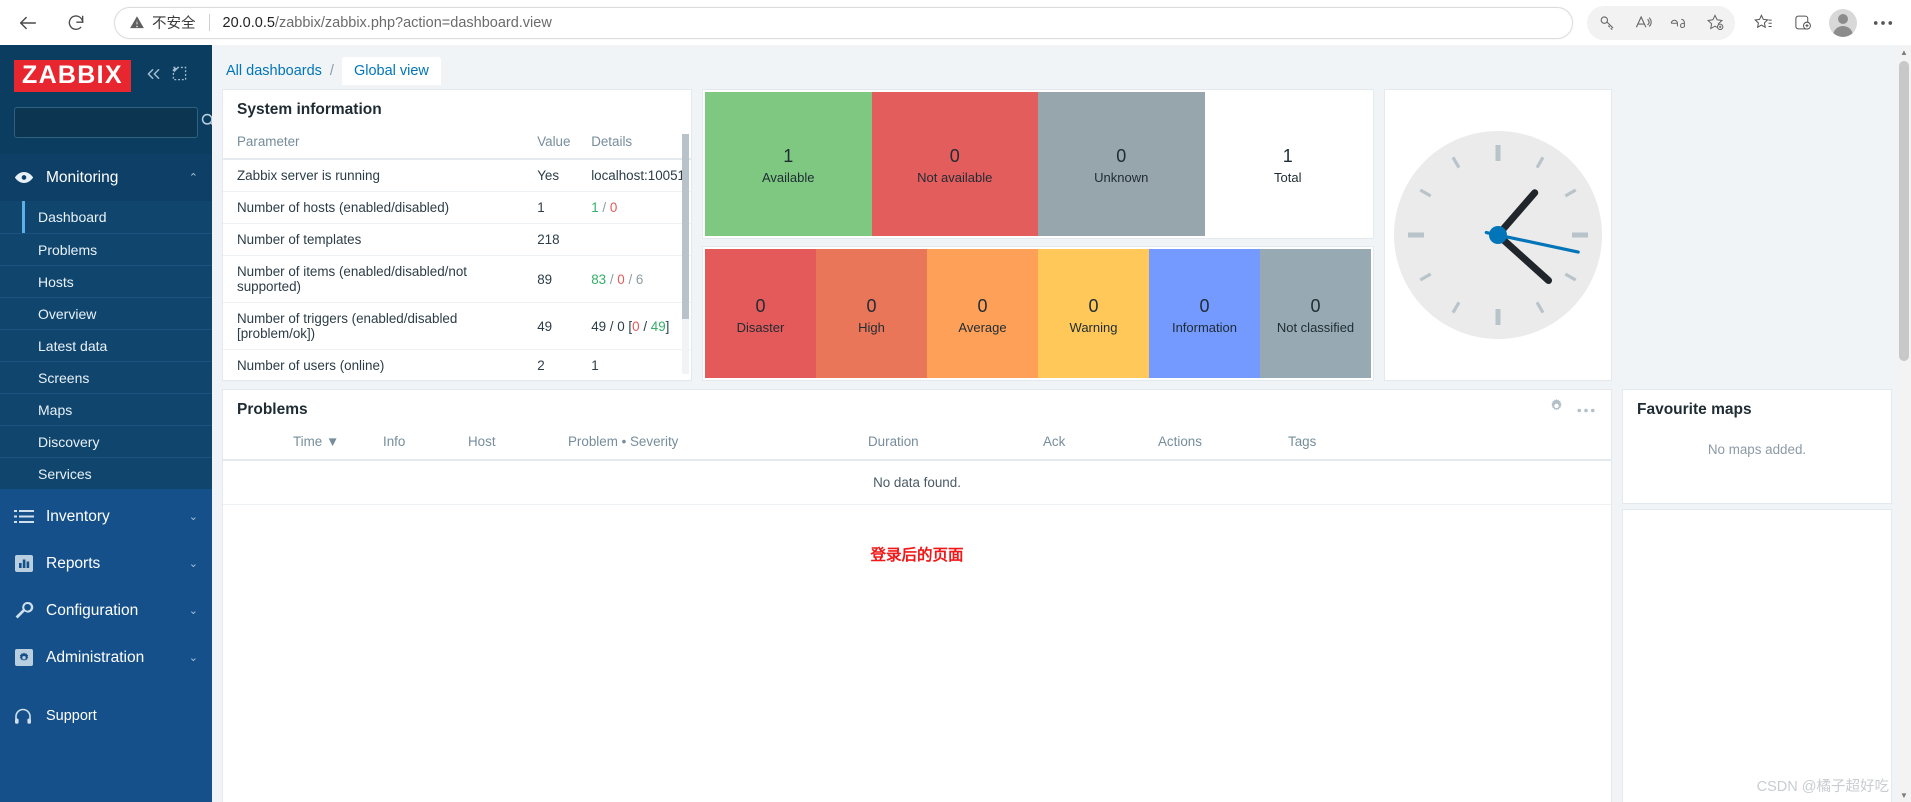 This screenshot has height=802, width=1911. Describe the element at coordinates (413, 22) in the screenshot. I see `url-path: /zabbix/zabbix.php?action=dashboard.view` at that location.